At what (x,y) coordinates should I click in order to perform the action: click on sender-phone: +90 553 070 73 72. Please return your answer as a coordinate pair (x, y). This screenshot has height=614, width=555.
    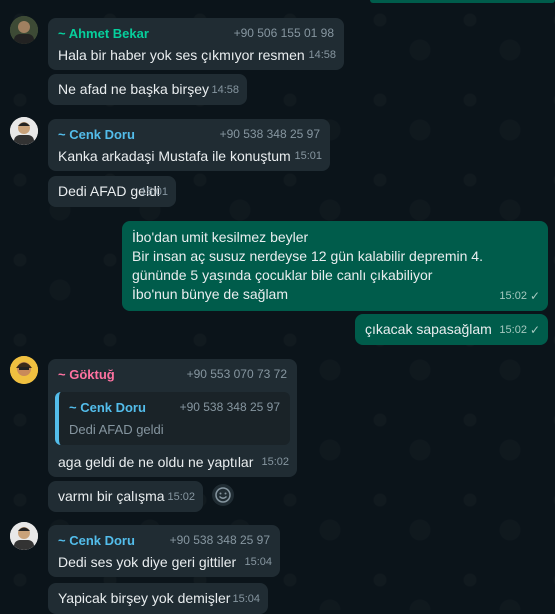
    Looking at the image, I should click on (236, 374).